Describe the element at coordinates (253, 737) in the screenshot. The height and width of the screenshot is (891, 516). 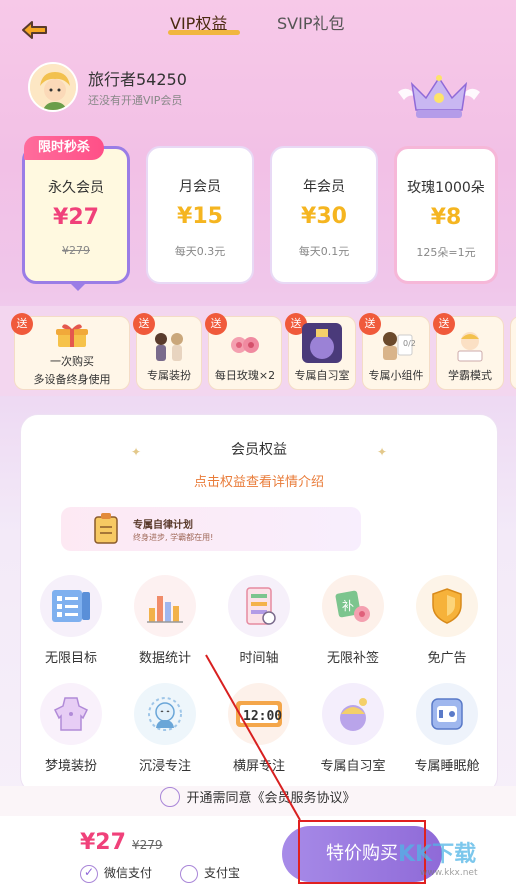
I see `annotation-arrow` at that location.